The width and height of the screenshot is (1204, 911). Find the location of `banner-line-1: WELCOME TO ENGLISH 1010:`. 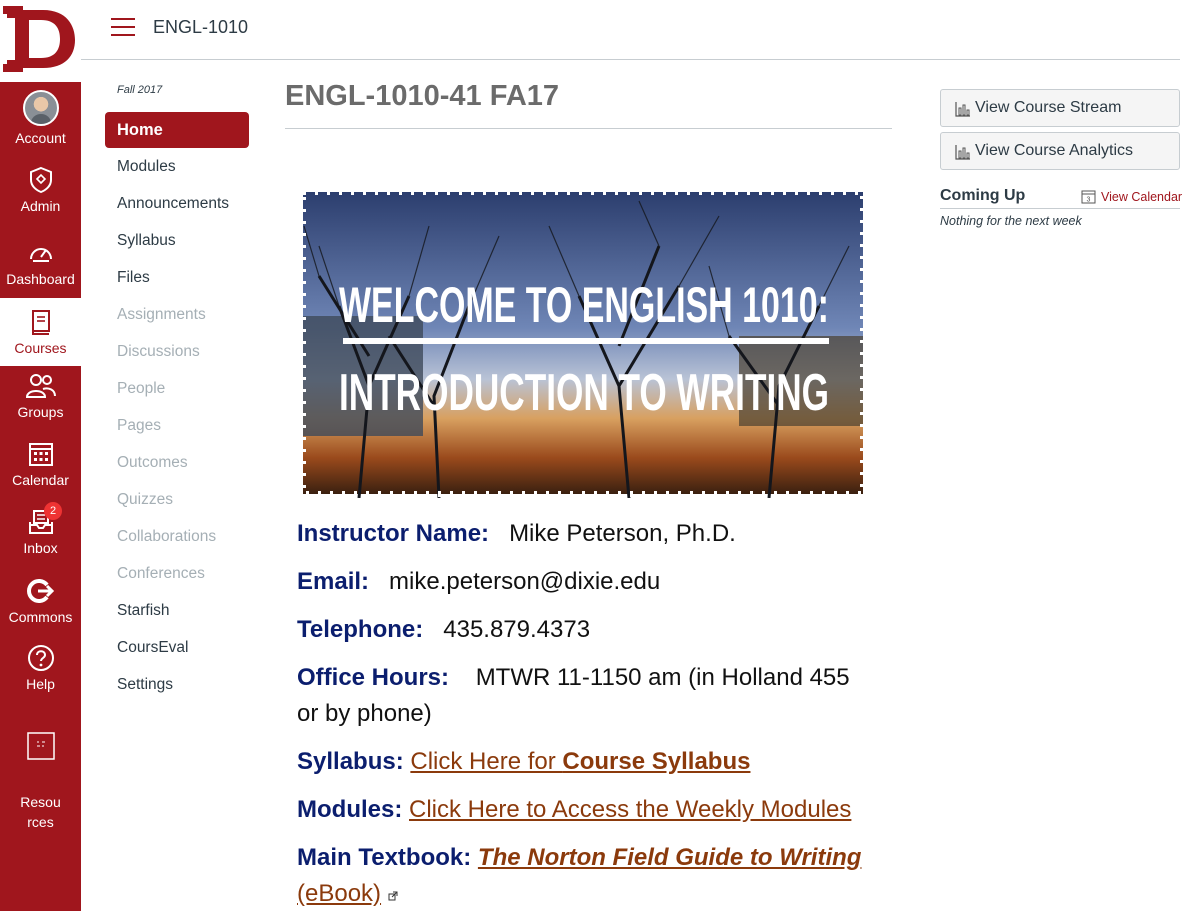

banner-line-1: WELCOME TO ENGLISH 1010: is located at coordinates (584, 305).